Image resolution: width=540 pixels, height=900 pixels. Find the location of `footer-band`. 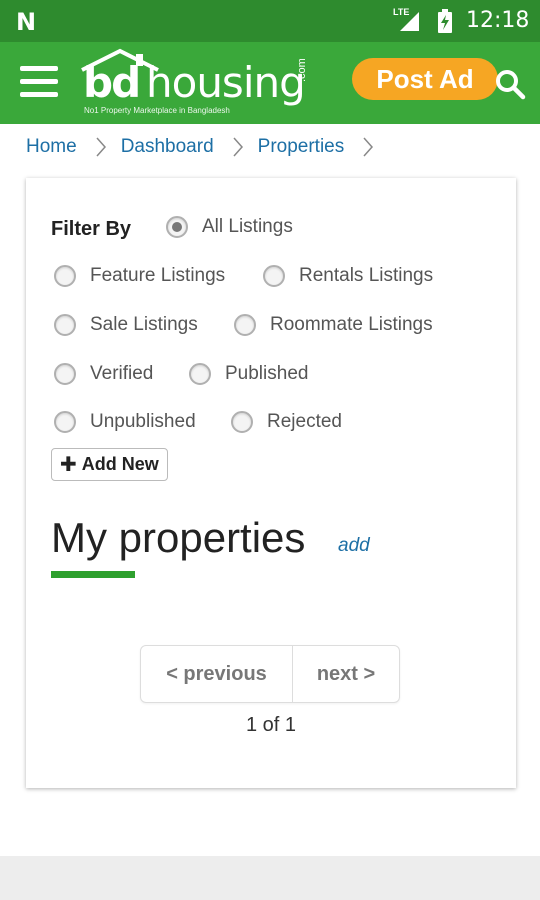

footer-band is located at coordinates (270, 878).